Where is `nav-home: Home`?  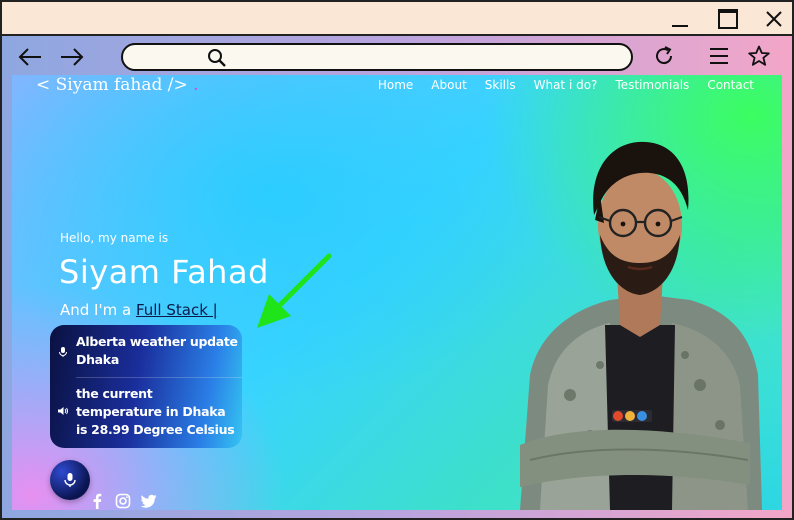 nav-home: Home is located at coordinates (395, 85).